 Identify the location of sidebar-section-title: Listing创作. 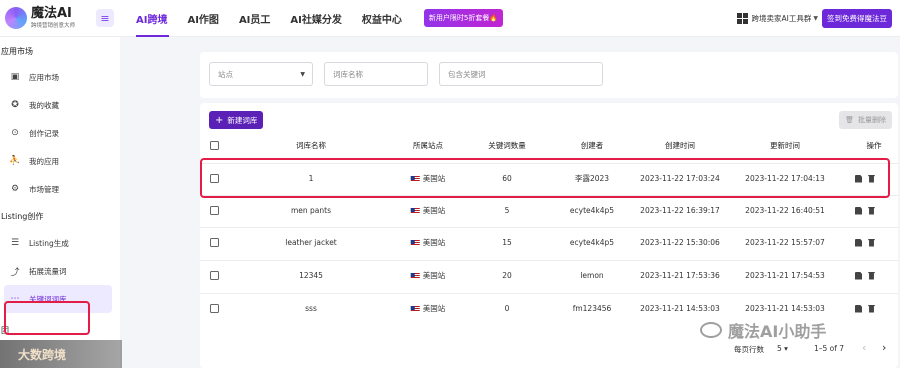
(22, 216).